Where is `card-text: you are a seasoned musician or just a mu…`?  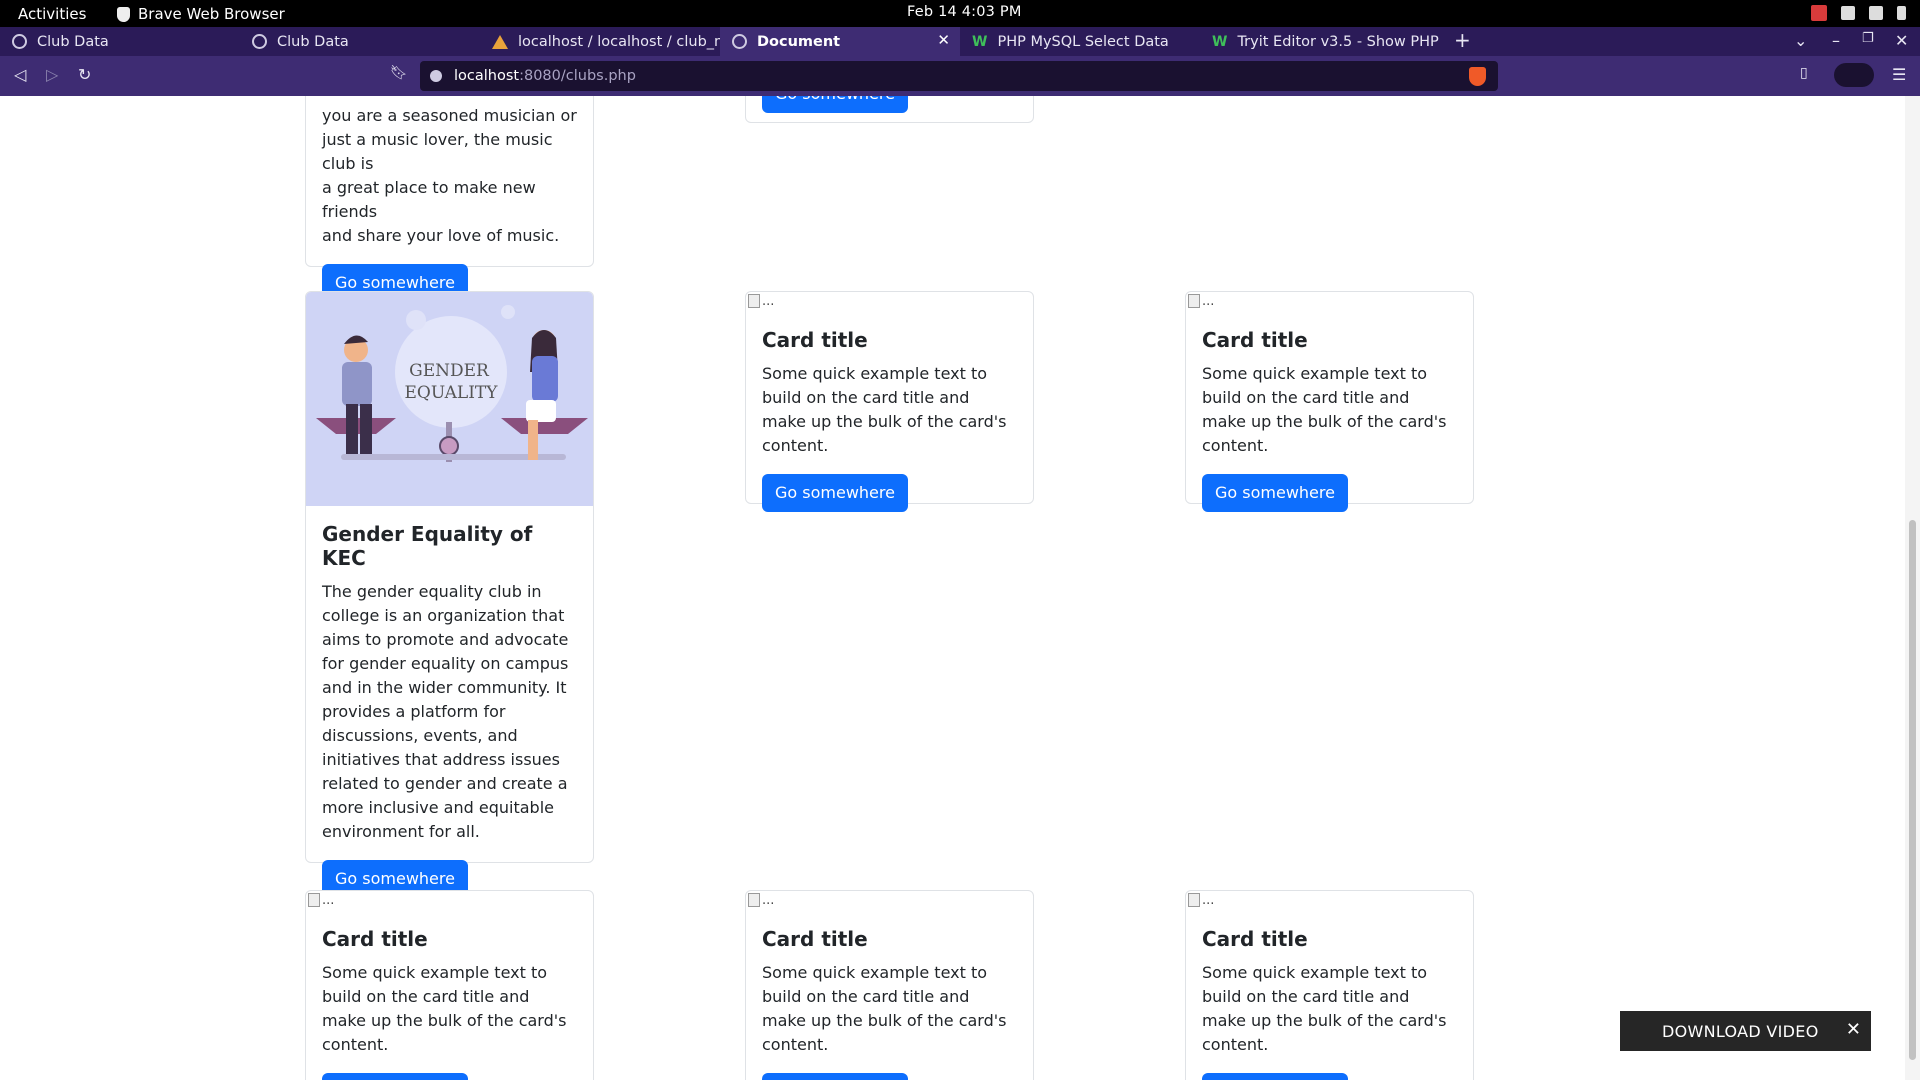
card-text: you are a seasoned musician or just a mu… is located at coordinates (449, 176).